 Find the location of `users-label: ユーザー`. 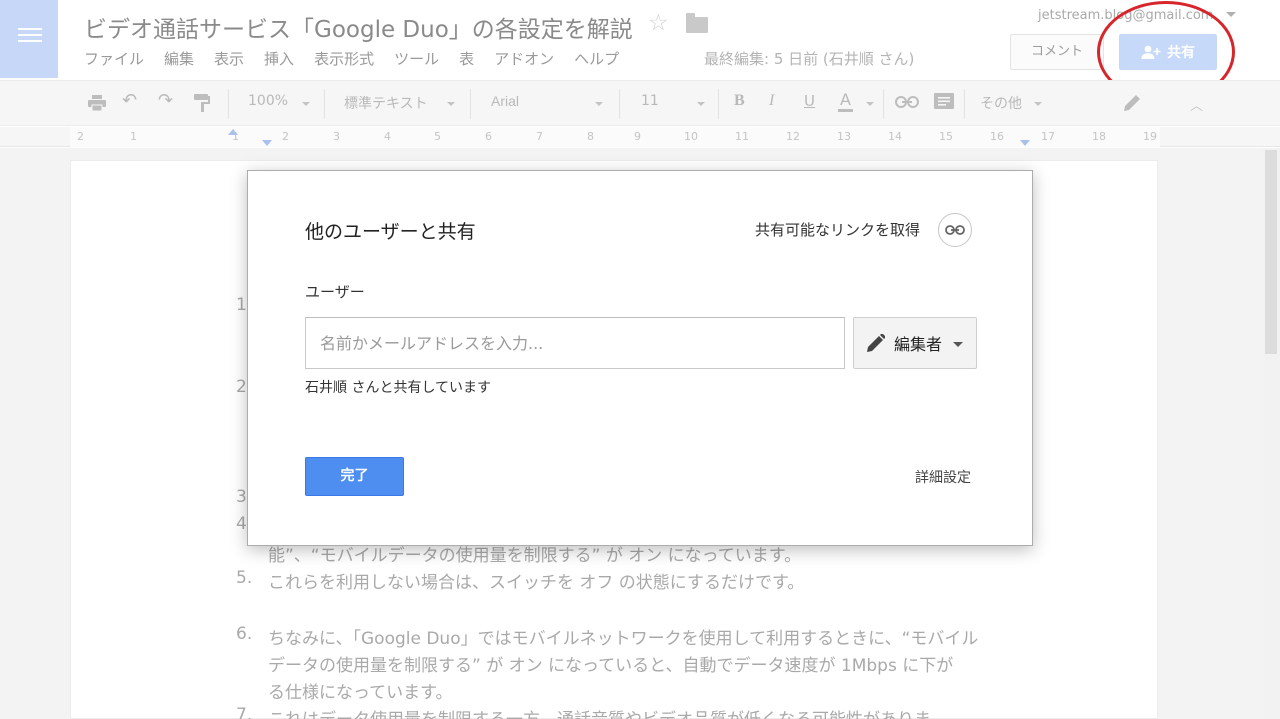

users-label: ユーザー is located at coordinates (335, 292).